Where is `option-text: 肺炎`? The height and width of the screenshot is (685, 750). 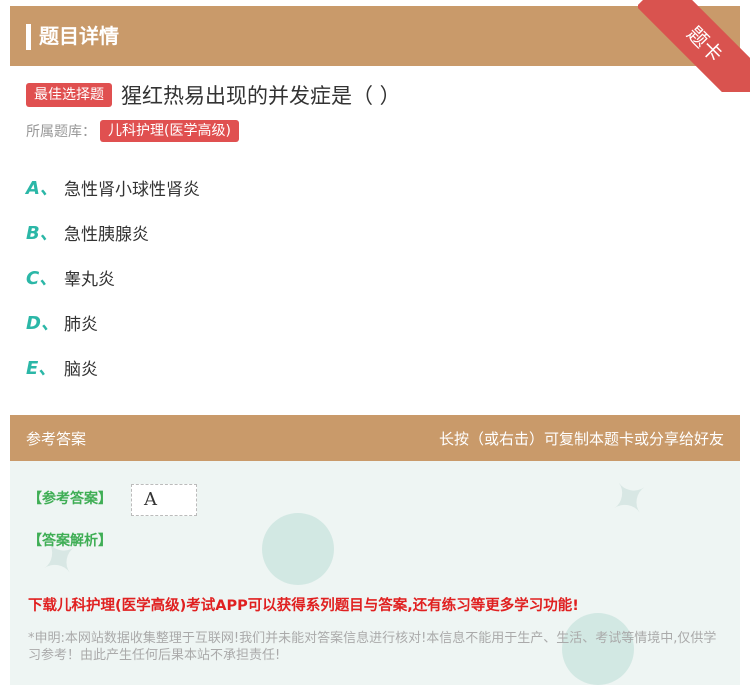
option-text: 肺炎 is located at coordinates (81, 324).